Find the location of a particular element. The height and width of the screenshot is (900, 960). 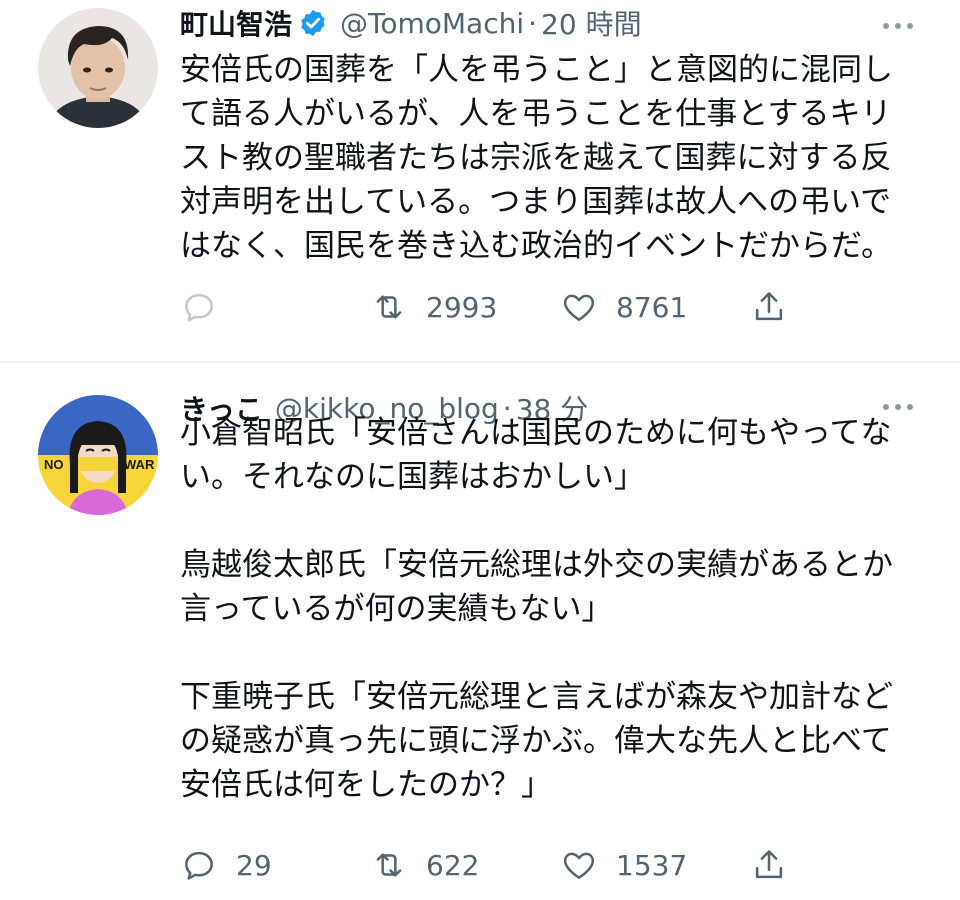

avatar-kikko: NO WAR is located at coordinates (98, 455).